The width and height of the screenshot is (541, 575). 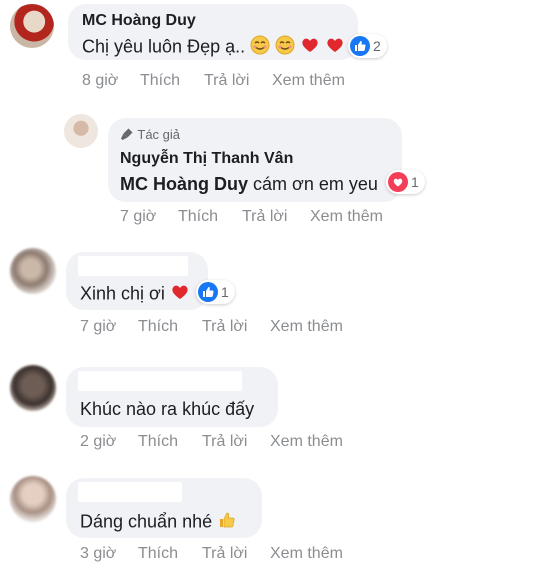 I want to click on comment-text: Chị yêu luôn Đẹp ạ.., so click(x=213, y=47).